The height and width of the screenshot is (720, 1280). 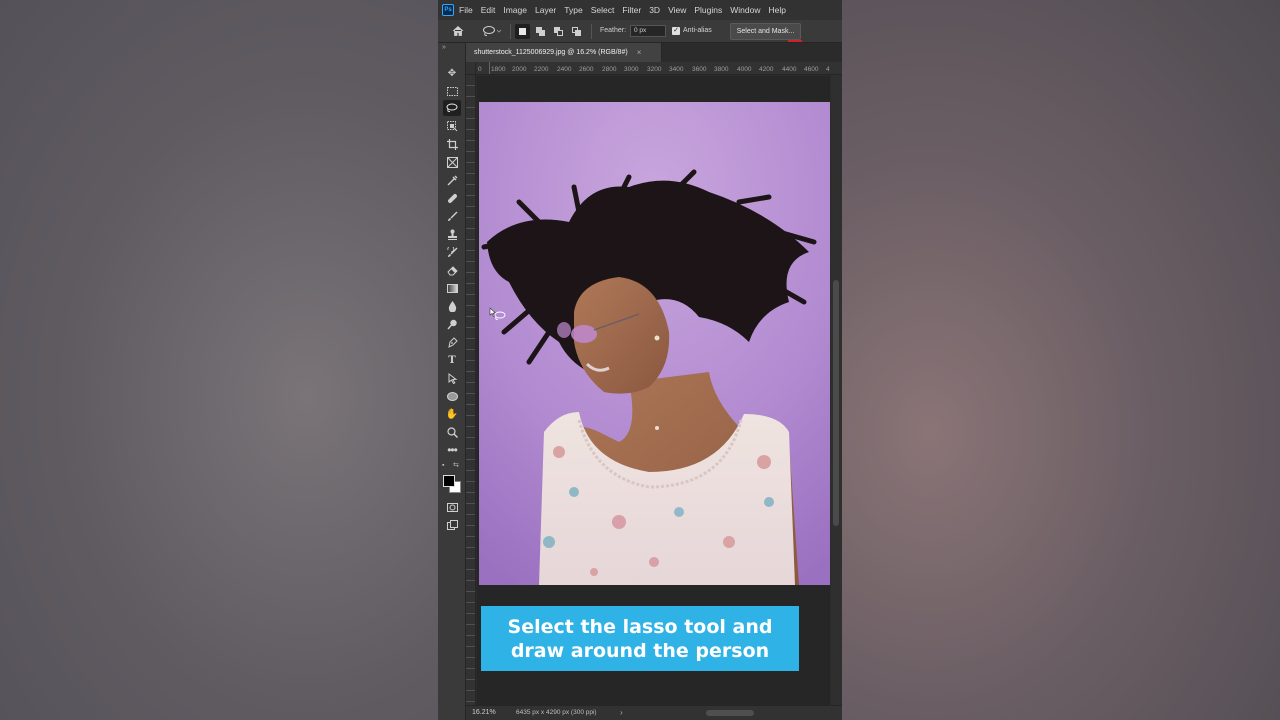 What do you see at coordinates (676, 31) in the screenshot?
I see `anti-alias-checkbox: ✓` at bounding box center [676, 31].